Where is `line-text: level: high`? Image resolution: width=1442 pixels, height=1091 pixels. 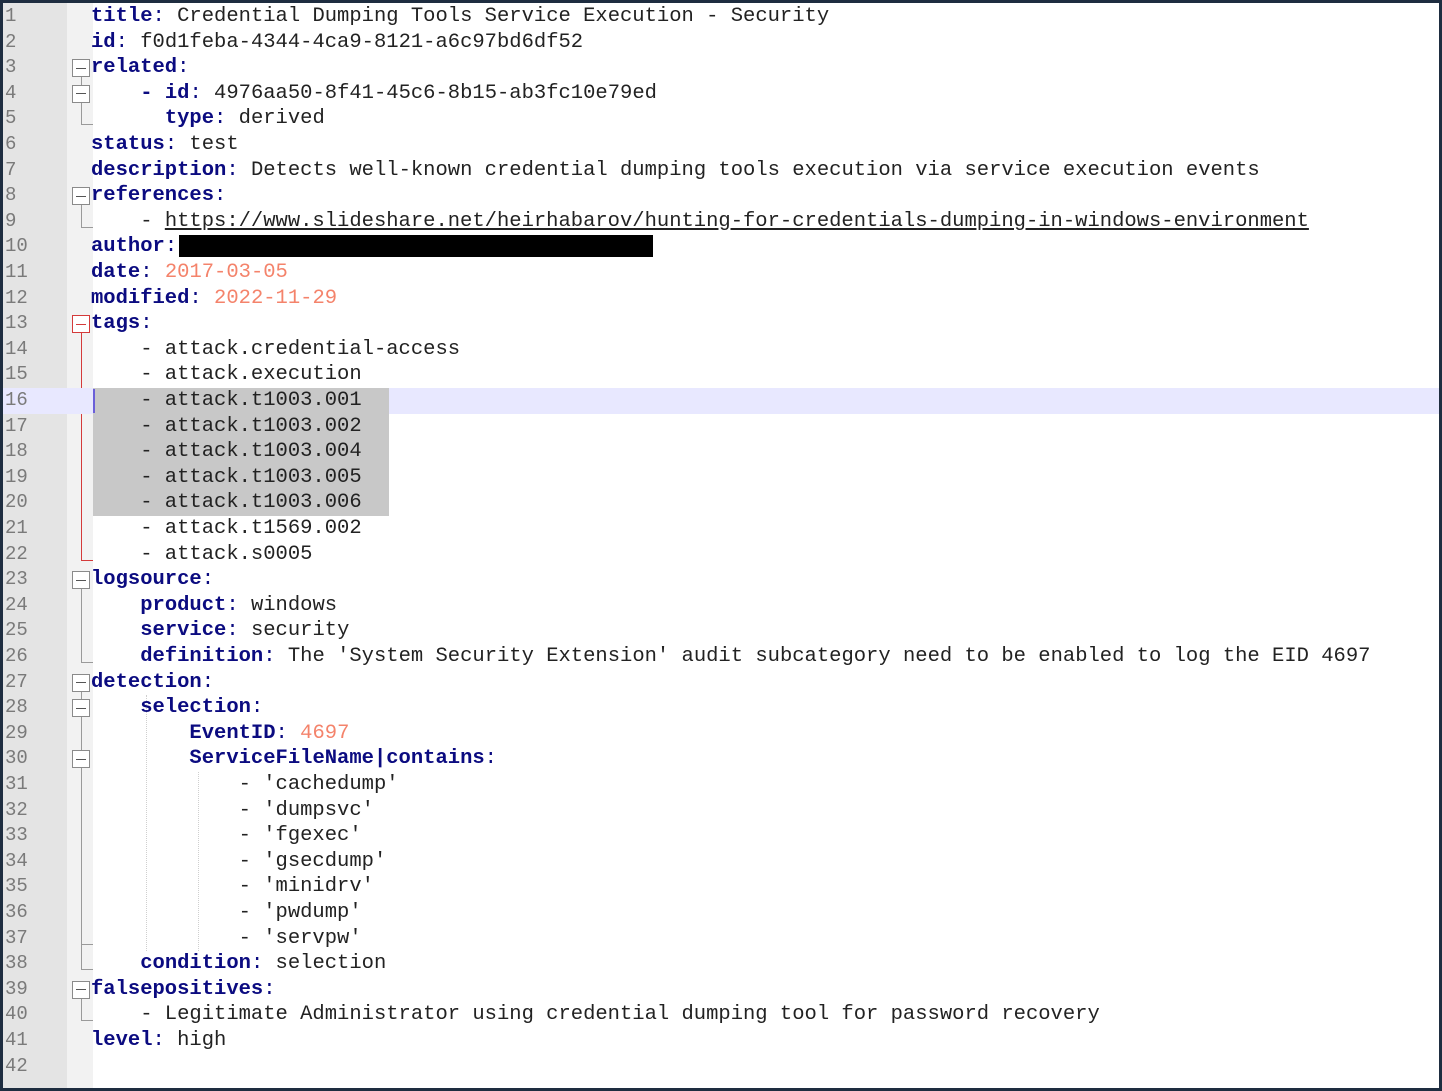 line-text: level: high is located at coordinates (158, 1041).